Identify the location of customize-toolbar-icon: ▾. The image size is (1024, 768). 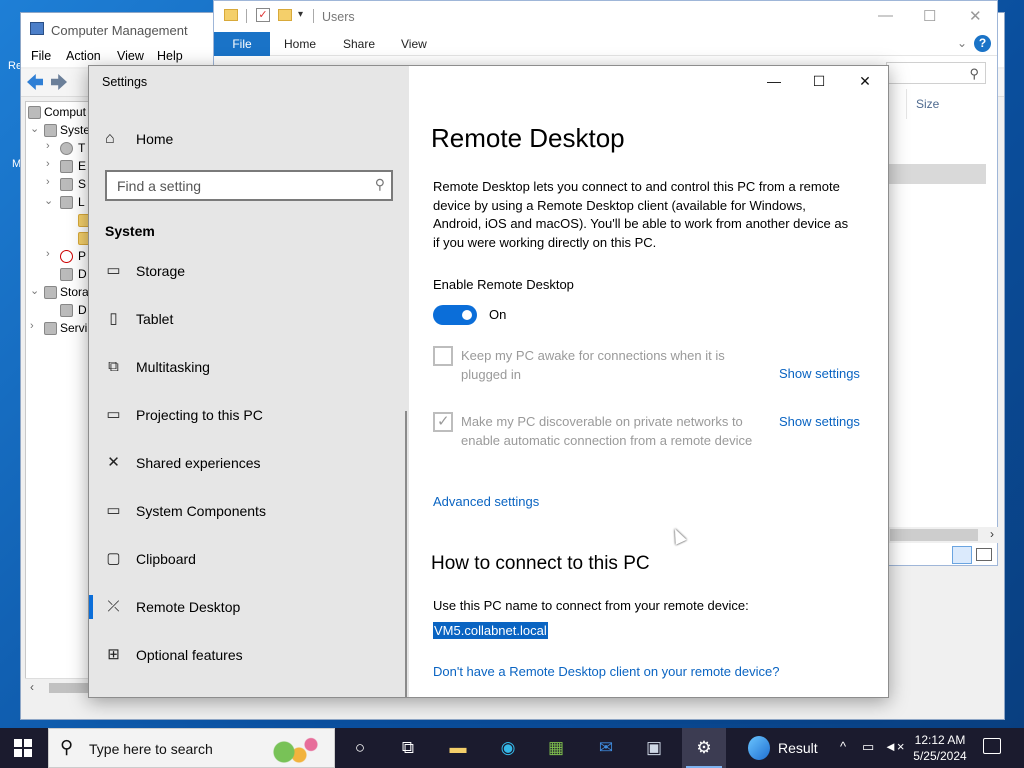
(300, 14).